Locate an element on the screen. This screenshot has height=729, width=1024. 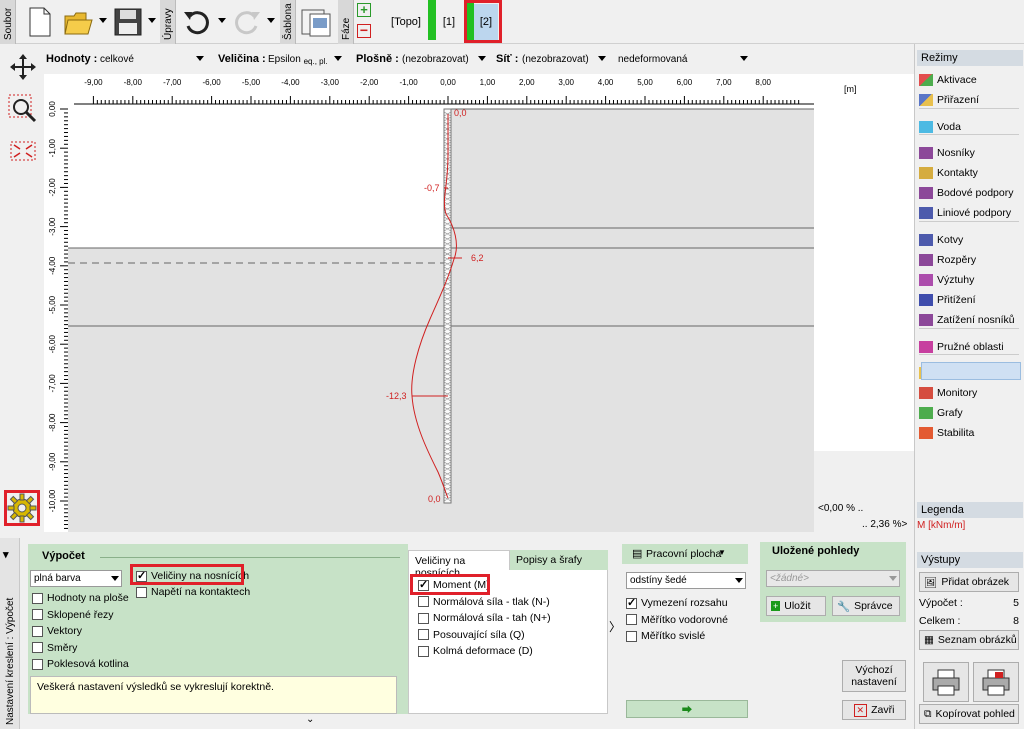
checkbox-row: Normálová síla - tah (N+) is located at coordinates (484, 618).